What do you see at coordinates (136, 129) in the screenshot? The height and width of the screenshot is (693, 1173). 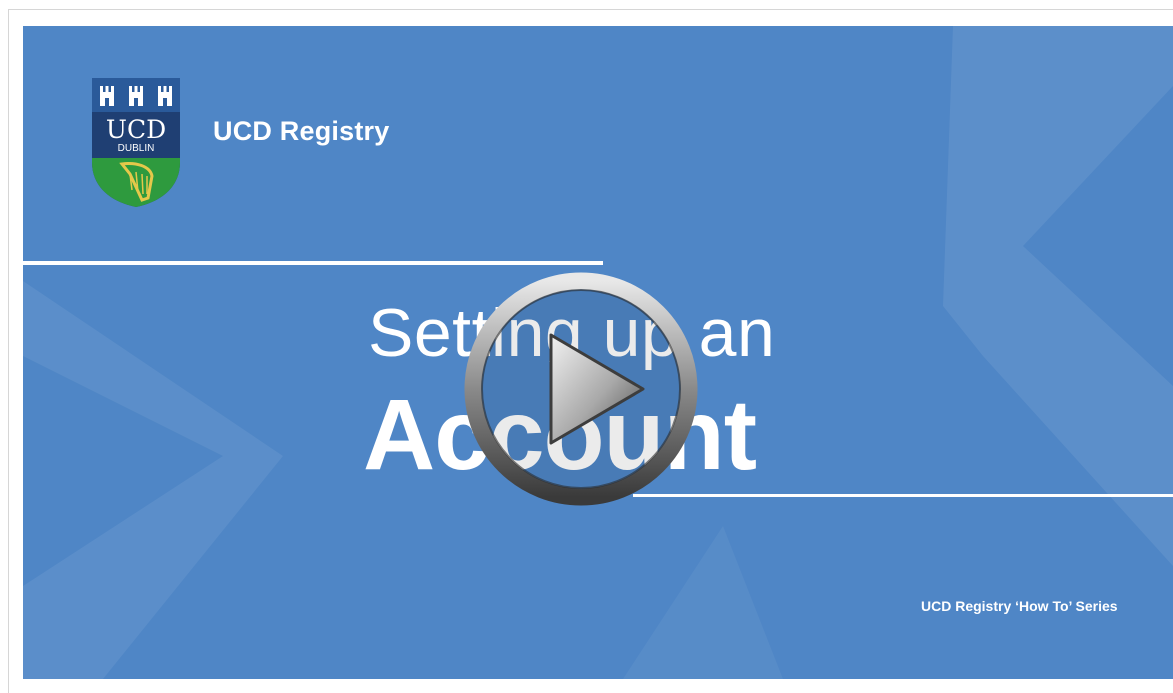 I see `svg-text: UCD` at bounding box center [136, 129].